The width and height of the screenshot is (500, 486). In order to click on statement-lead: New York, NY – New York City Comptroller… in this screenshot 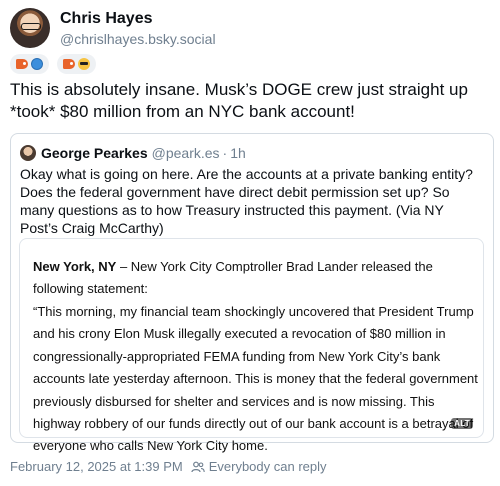, I will do `click(255, 278)`.